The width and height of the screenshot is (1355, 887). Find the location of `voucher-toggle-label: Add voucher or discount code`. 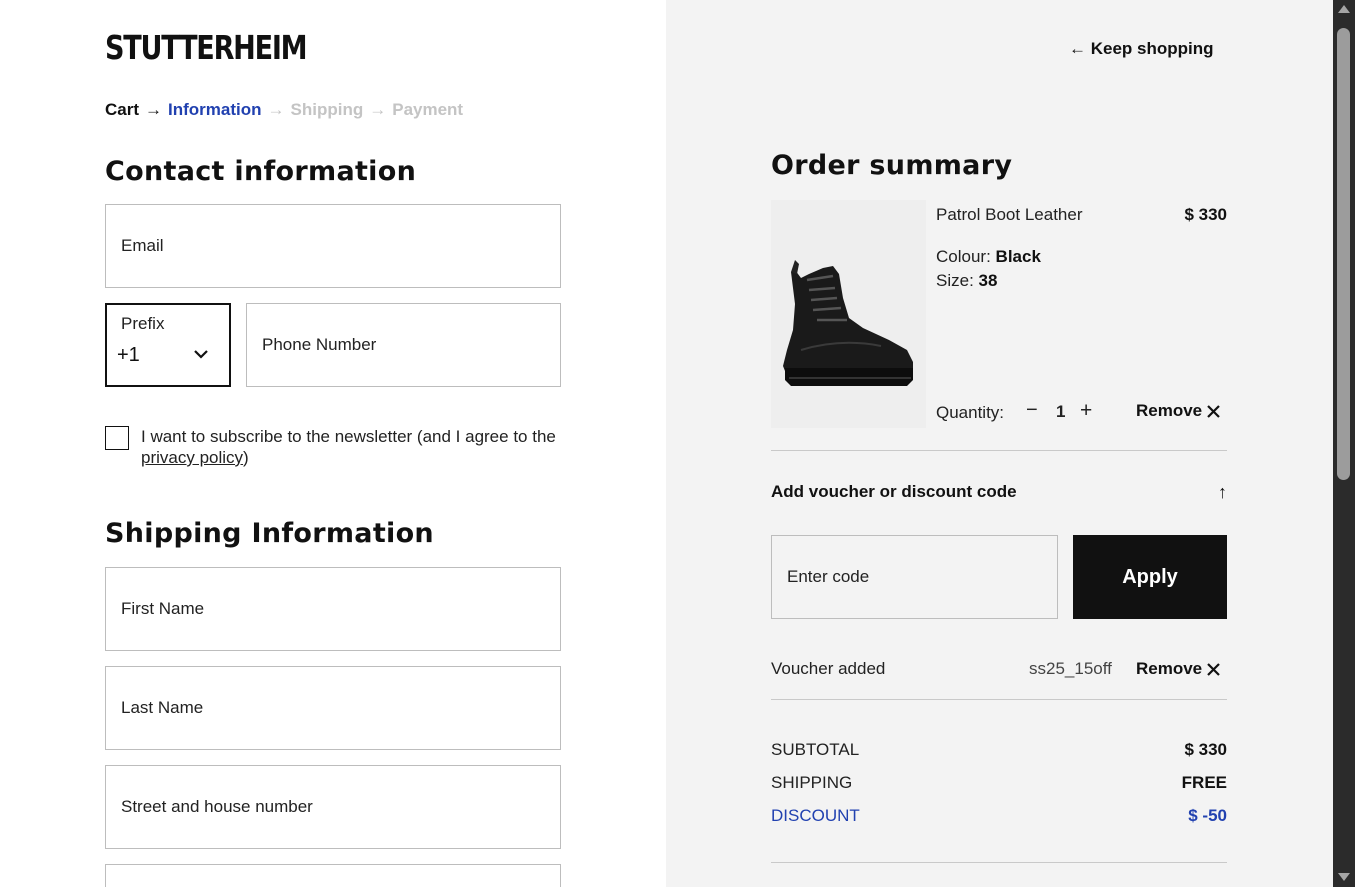

voucher-toggle-label: Add voucher or discount code is located at coordinates (894, 491).